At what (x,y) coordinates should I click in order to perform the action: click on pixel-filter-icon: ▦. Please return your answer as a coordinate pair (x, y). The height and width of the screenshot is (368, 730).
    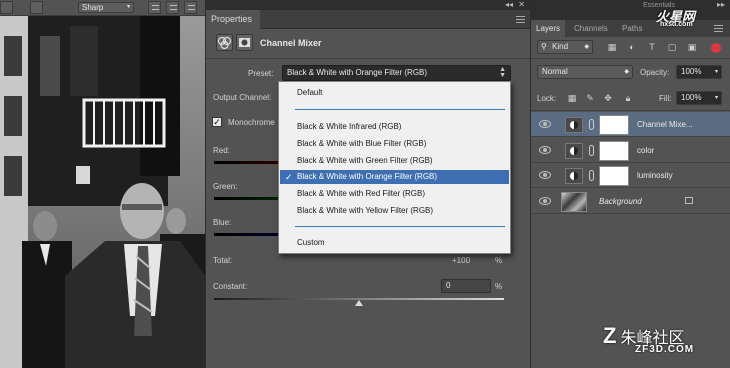
    Looking at the image, I should click on (612, 47).